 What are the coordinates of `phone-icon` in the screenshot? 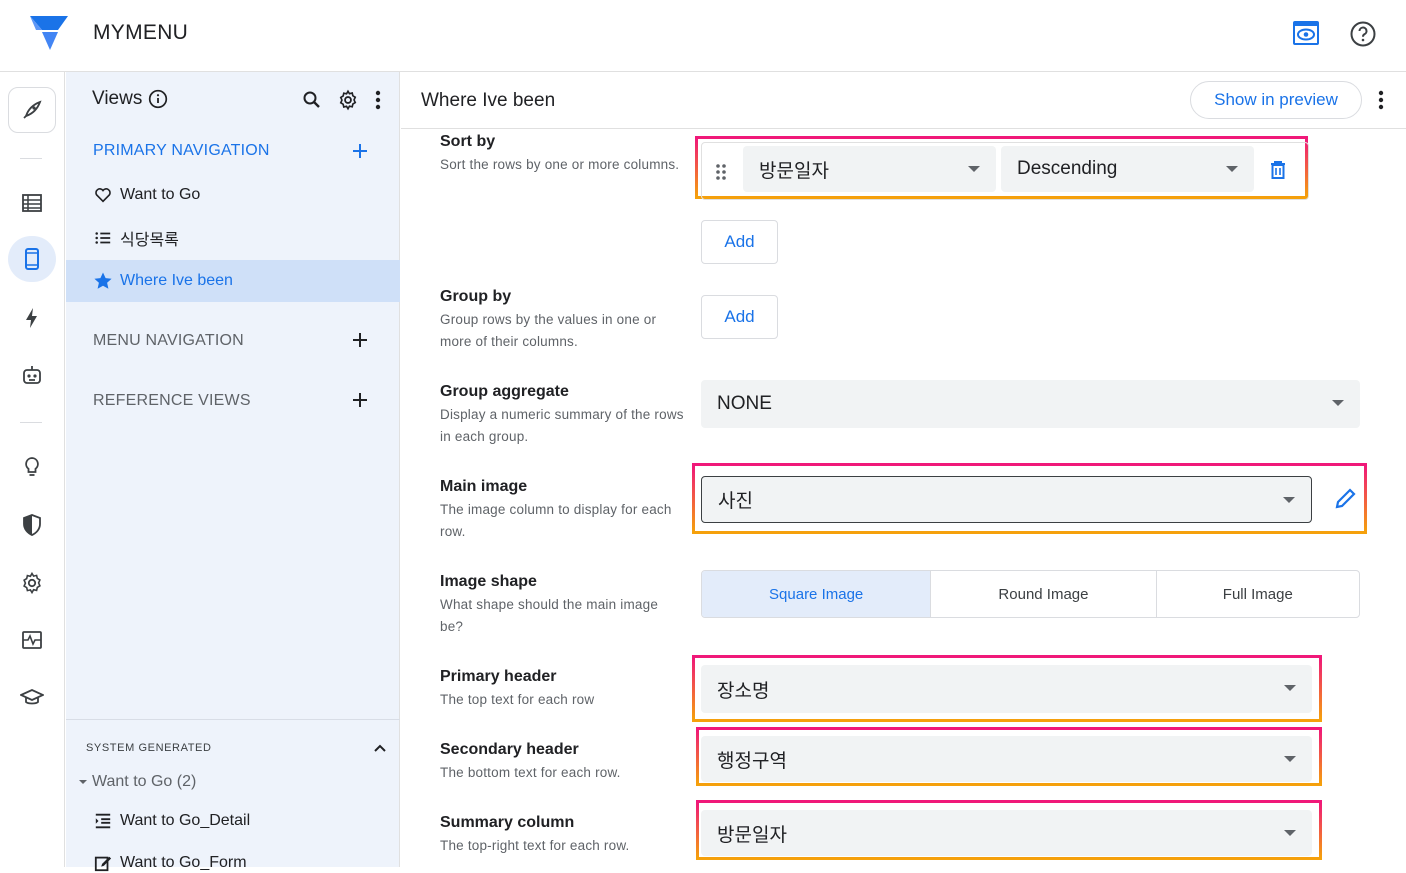 It's located at (32, 259).